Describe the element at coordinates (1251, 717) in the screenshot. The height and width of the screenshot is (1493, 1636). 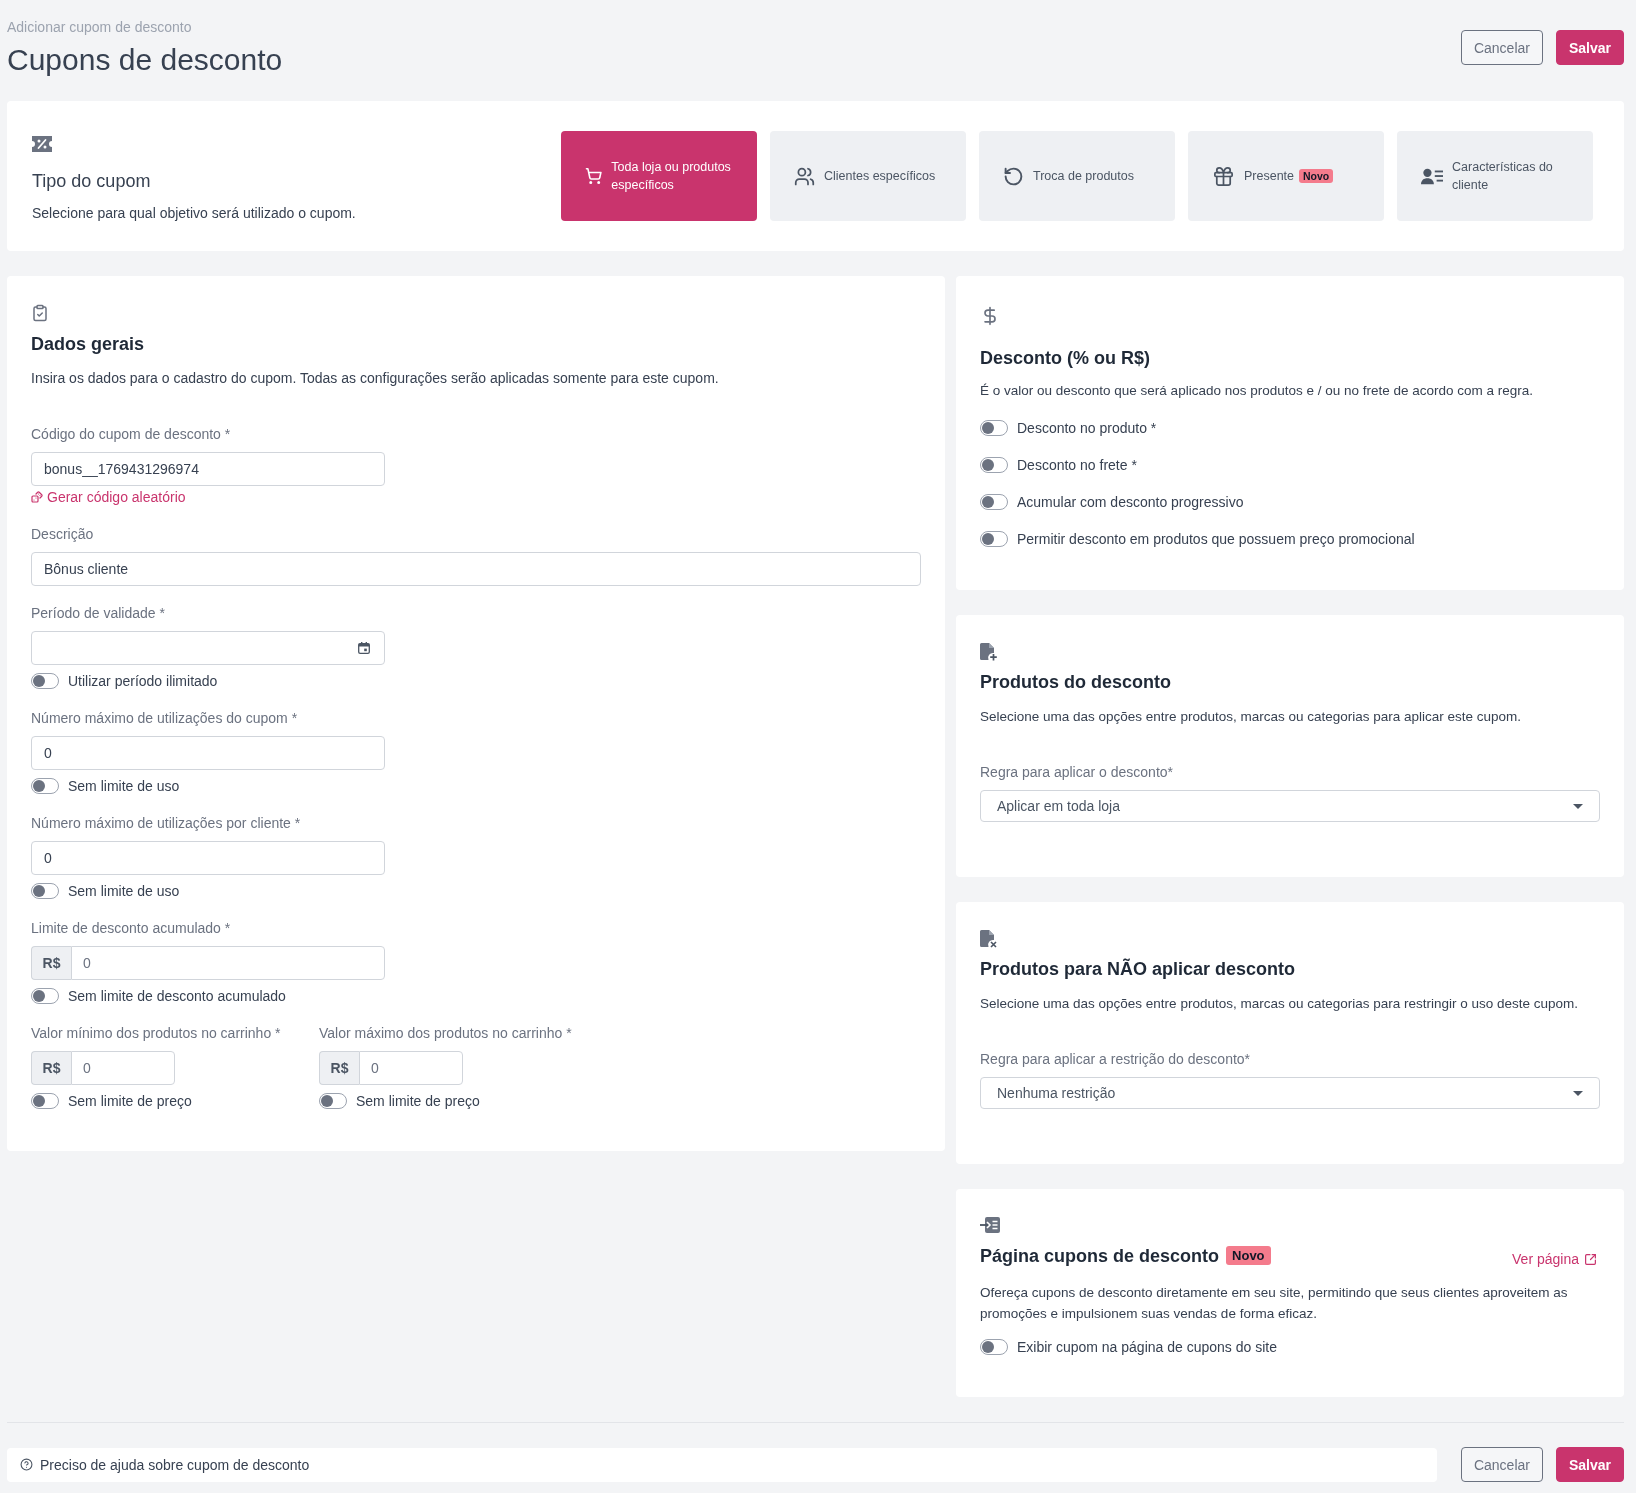
I see `section-description: Selecione uma das opções entre produtos, marcas ou categorias para aplicar este cupom.` at that location.